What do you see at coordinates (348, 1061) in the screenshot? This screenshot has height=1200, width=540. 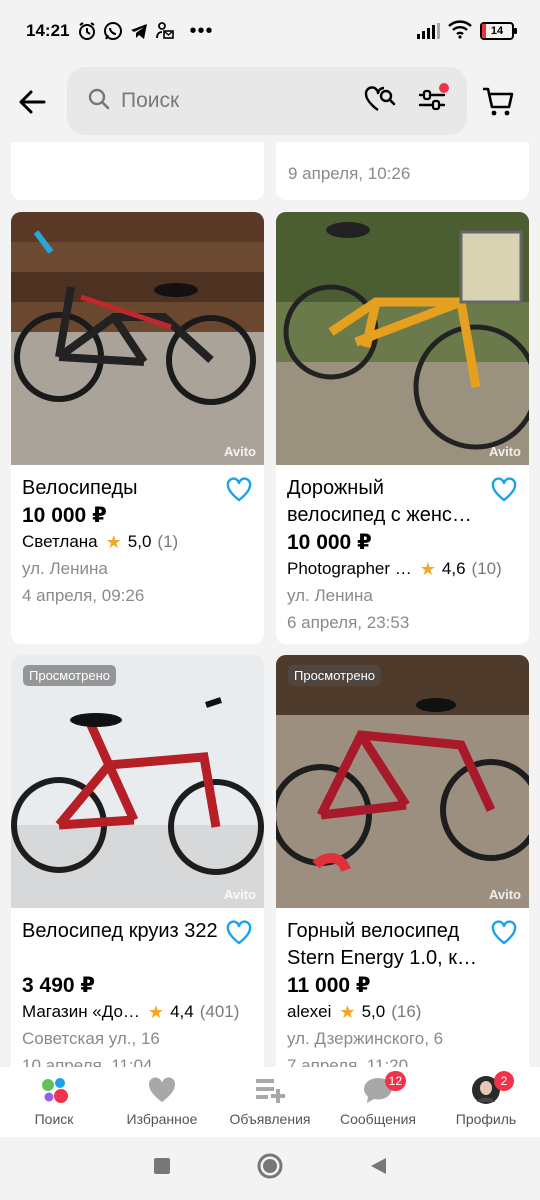 I see `listing-date: 7 апреля, 11:20` at bounding box center [348, 1061].